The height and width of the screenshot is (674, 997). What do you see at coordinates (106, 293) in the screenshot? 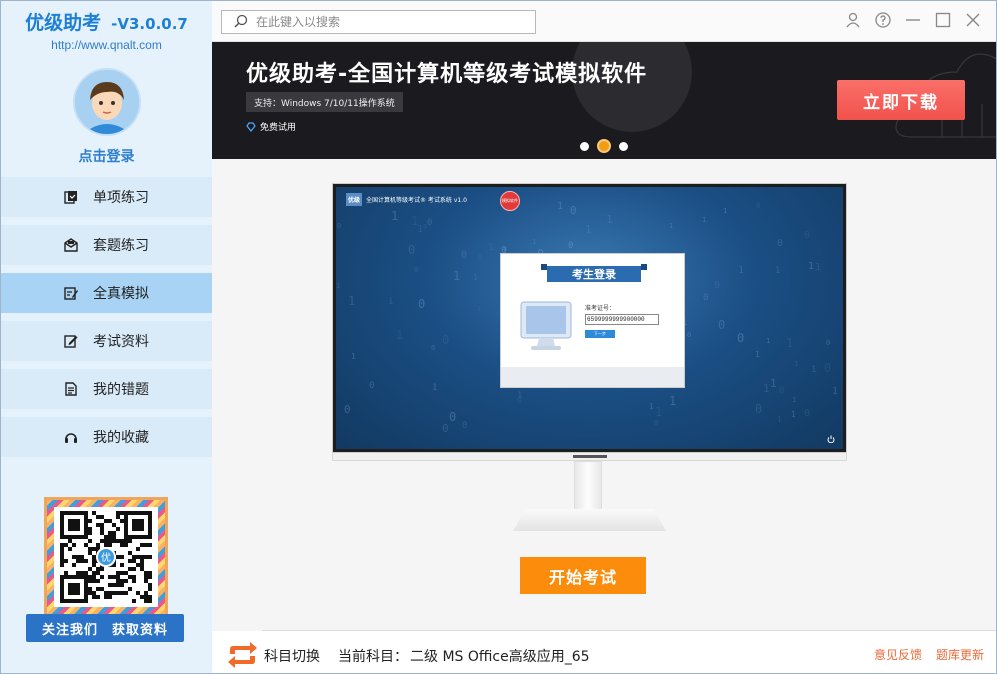
I see `sidebar-item-mock-exam: 全真模拟` at bounding box center [106, 293].